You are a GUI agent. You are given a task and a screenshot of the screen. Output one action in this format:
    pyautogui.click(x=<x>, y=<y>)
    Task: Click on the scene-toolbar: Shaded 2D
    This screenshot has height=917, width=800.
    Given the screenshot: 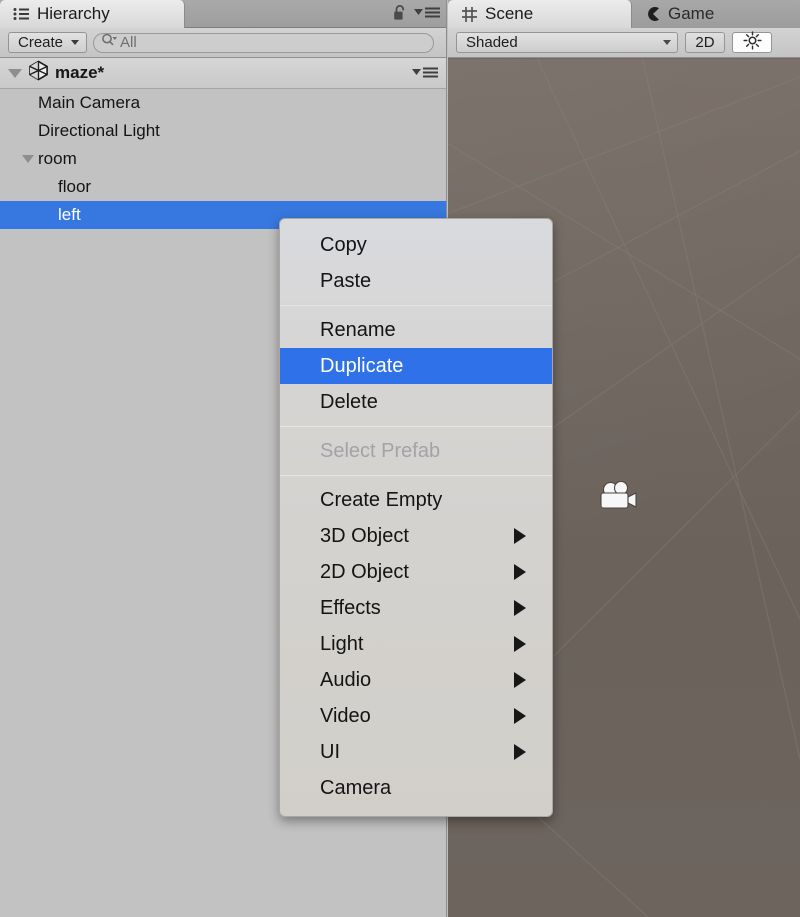 What is the action you would take?
    pyautogui.click(x=624, y=43)
    